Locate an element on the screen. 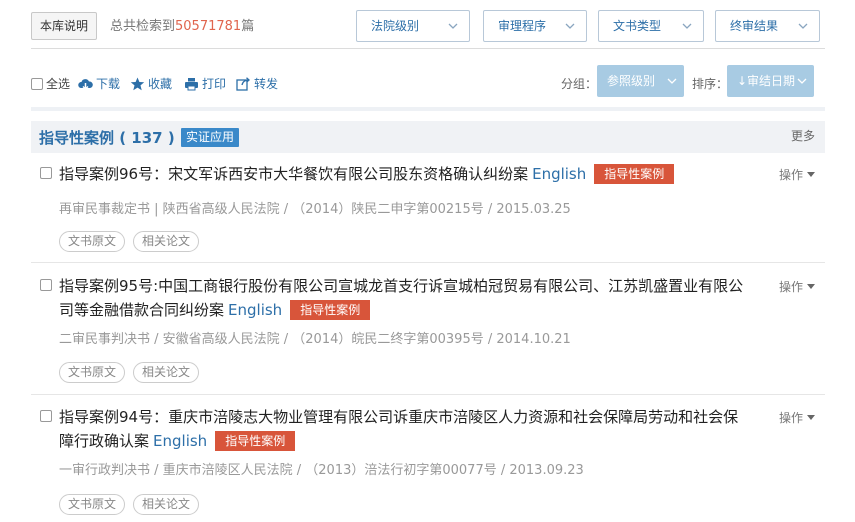 This screenshot has width=855, height=522. result-count-number: 50571781 is located at coordinates (208, 26).